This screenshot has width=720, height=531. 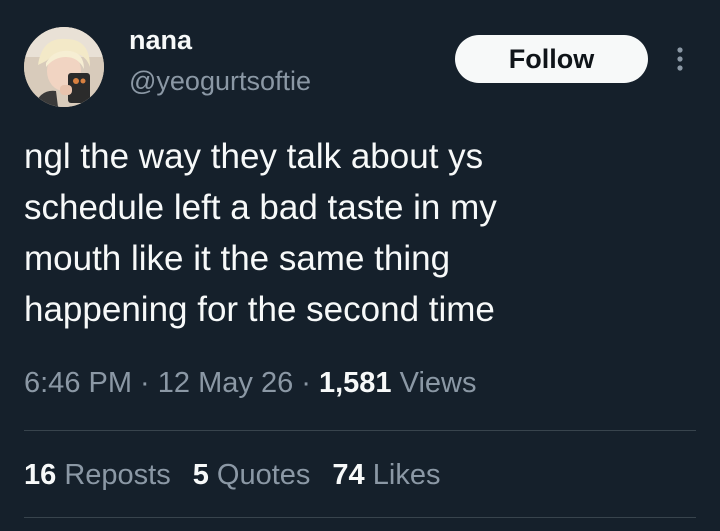 I want to click on reposts-label: Reposts, so click(x=113, y=475).